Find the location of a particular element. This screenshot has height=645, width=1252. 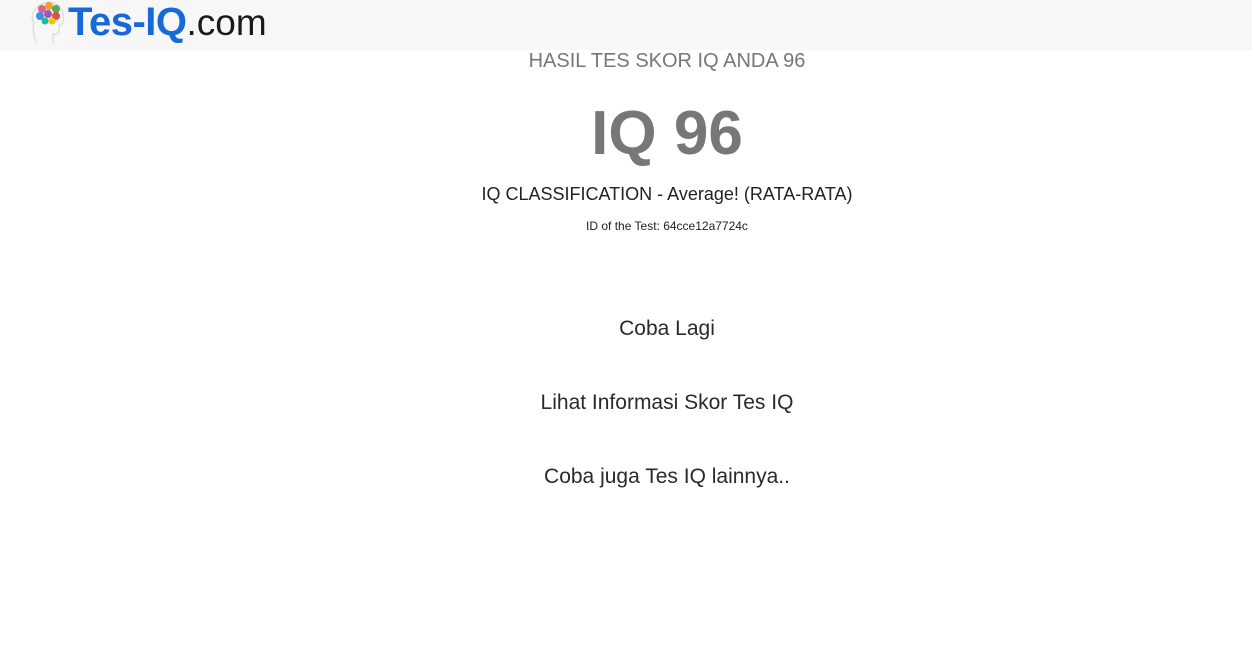

retry-link-row: Coba Lagi is located at coordinates (626, 329).